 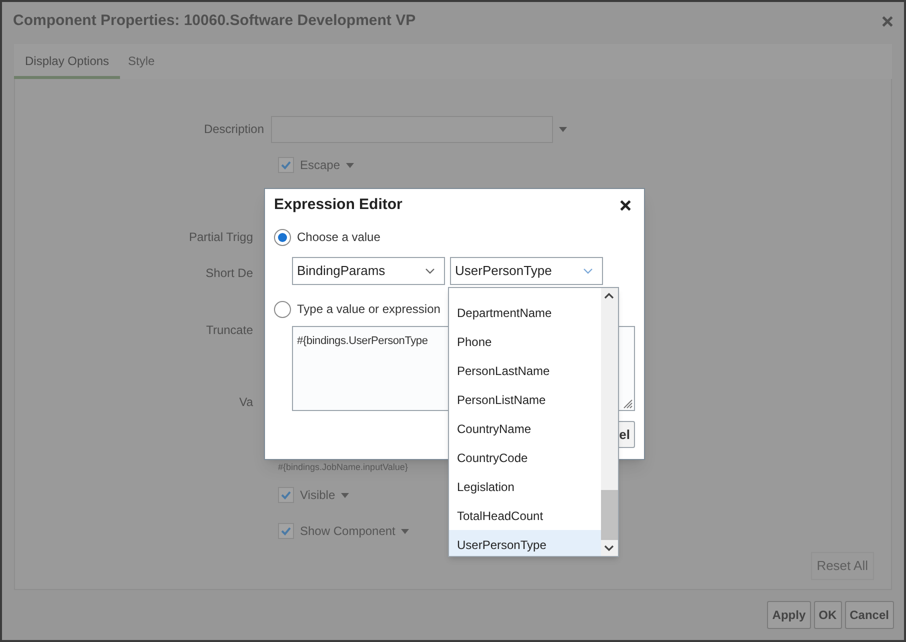 What do you see at coordinates (214, 20) in the screenshot?
I see `window-title: Component Properties: 10060.Software Development VP` at bounding box center [214, 20].